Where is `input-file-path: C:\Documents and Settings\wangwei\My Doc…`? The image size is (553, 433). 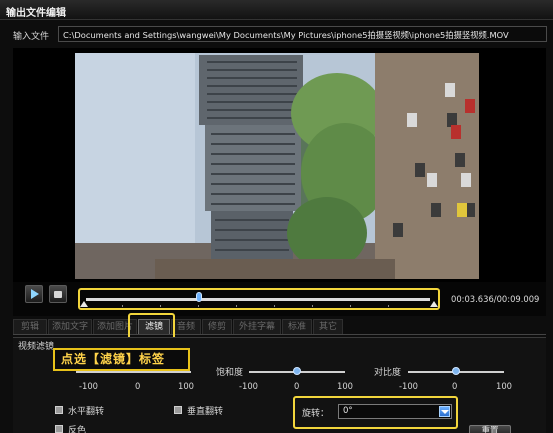
input-file-path: C:\Documents and Settings\wangwei\My Doc… is located at coordinates (302, 34).